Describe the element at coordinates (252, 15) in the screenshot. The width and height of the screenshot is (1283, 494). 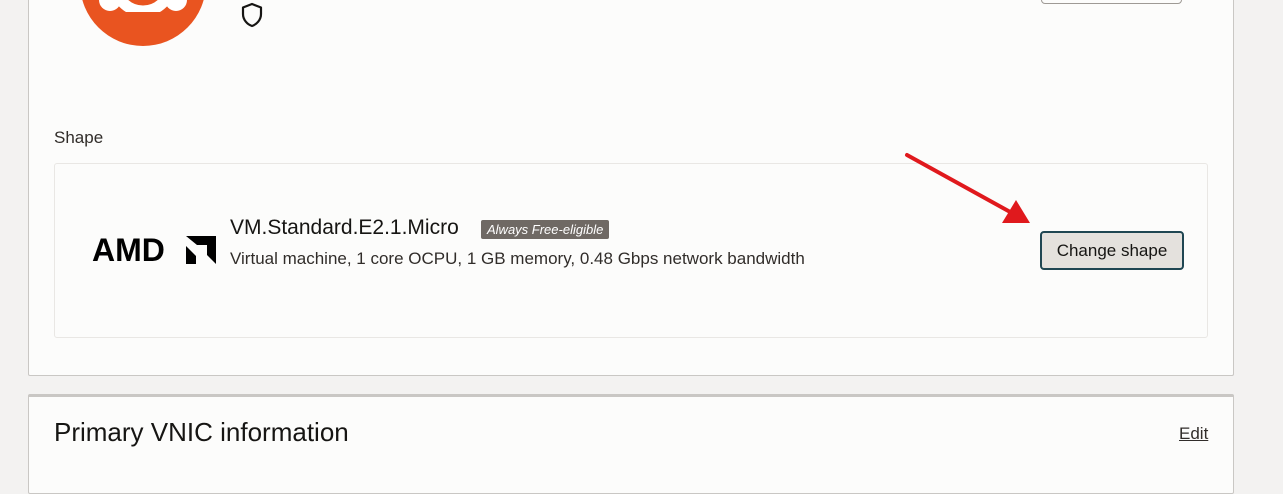
I see `shield-icon` at that location.